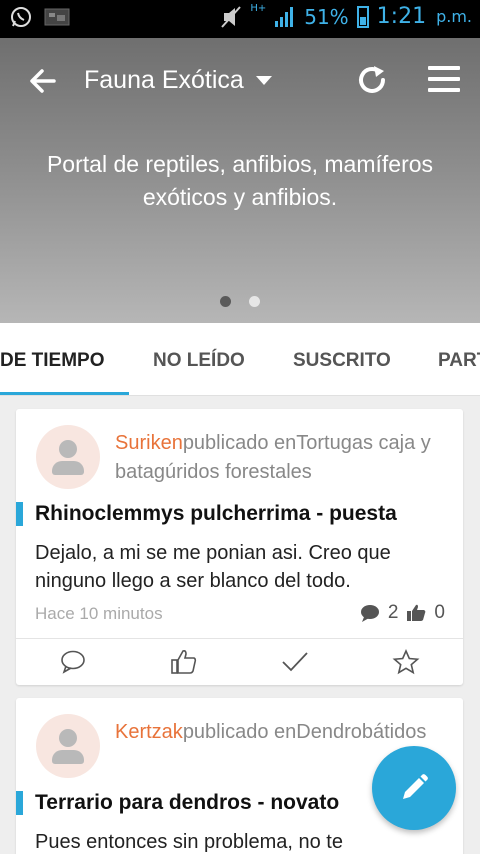  I want to click on forum-title: Fauna Exótica, so click(164, 80).